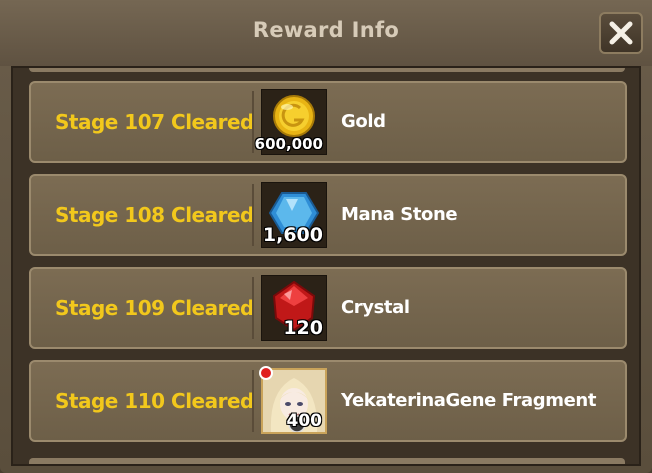 The height and width of the screenshot is (473, 652). Describe the element at coordinates (375, 307) in the screenshot. I see `item-name: Crystal` at that location.